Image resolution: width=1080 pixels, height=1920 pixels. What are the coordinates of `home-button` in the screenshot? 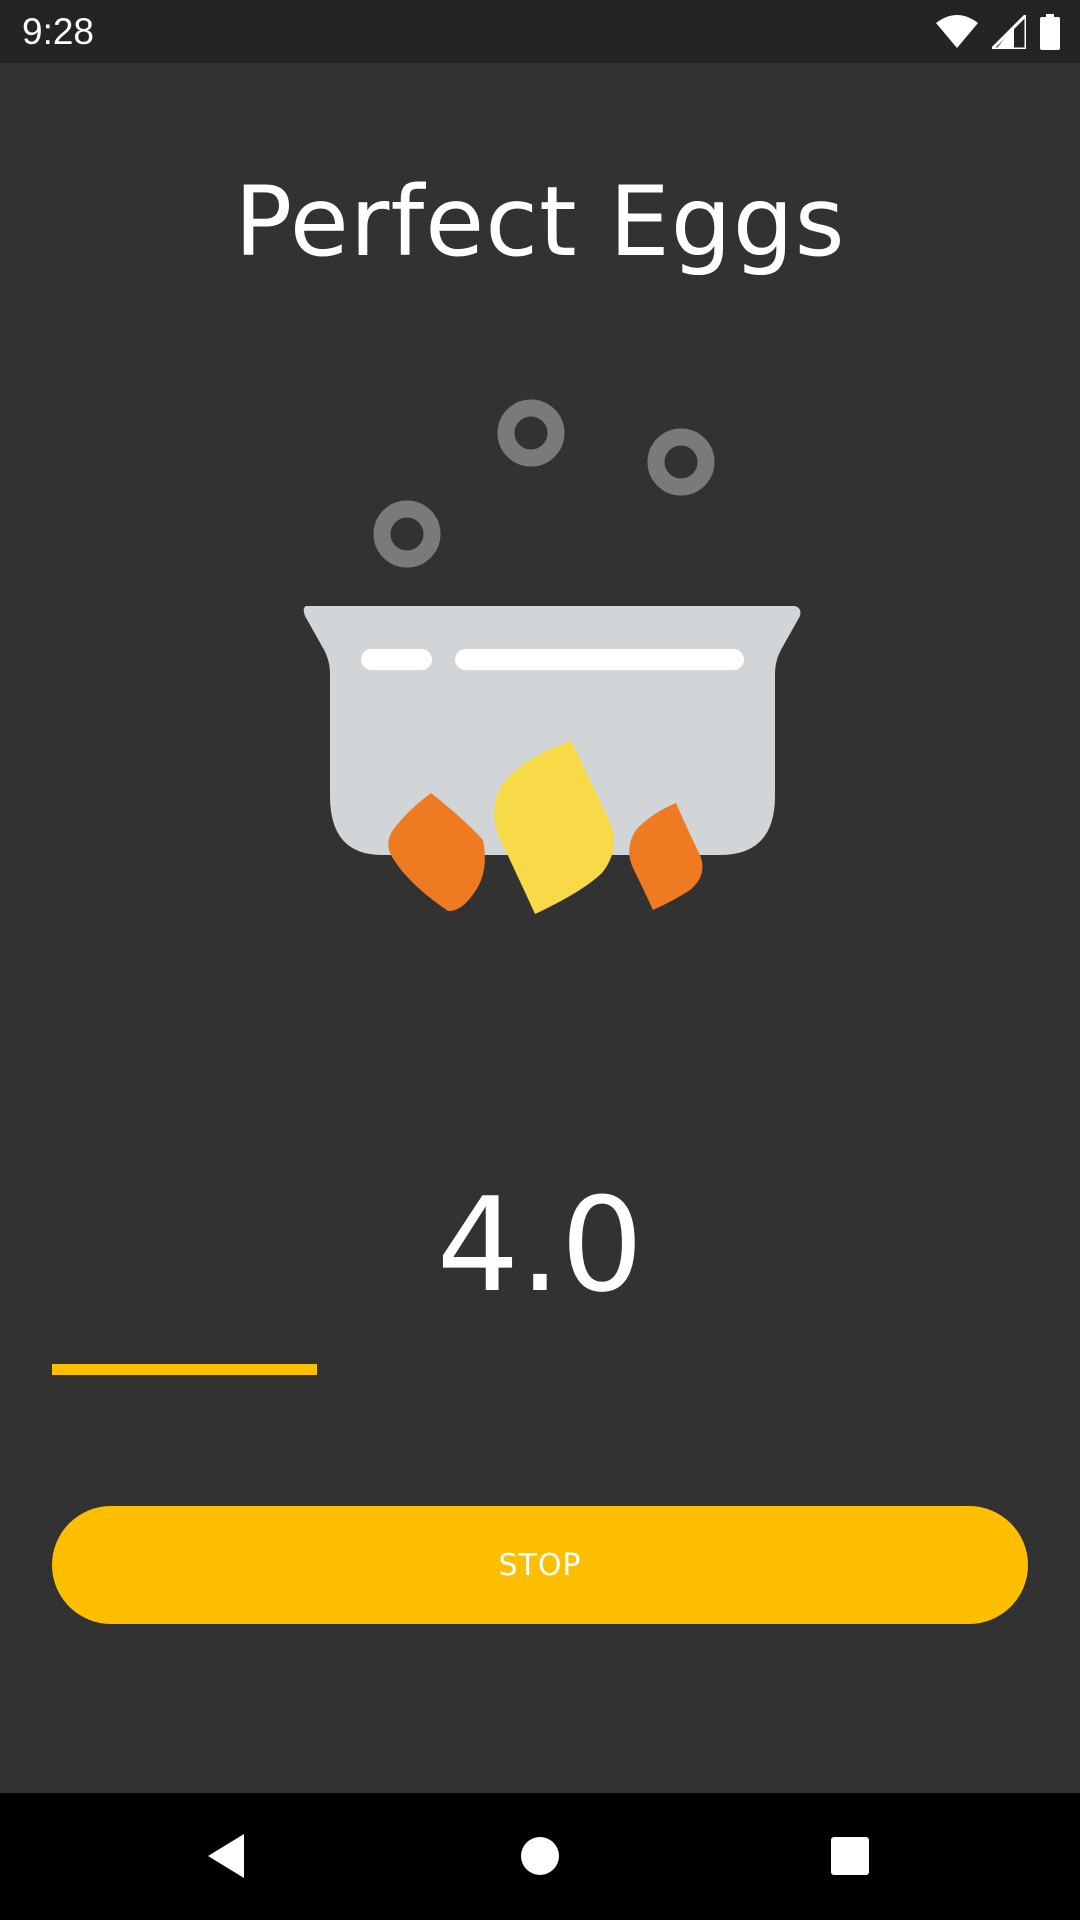 It's located at (540, 1856).